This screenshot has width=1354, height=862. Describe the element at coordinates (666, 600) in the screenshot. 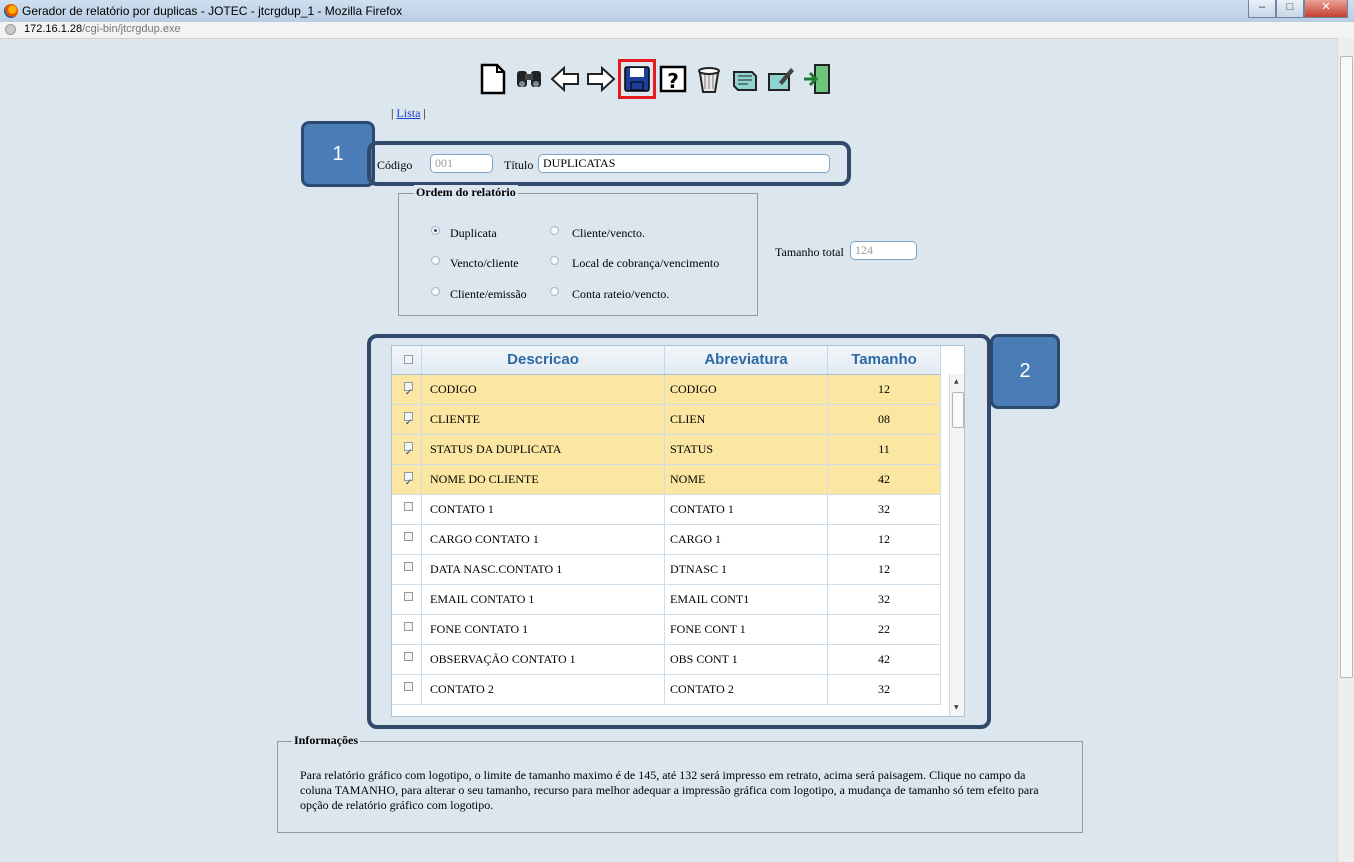

I see `table-row: EMAIL CONTATO 1 EMAIL CONT1 32` at that location.